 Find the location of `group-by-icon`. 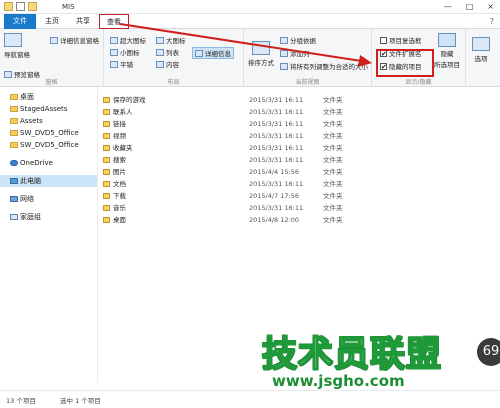

group-by-icon is located at coordinates (284, 40).